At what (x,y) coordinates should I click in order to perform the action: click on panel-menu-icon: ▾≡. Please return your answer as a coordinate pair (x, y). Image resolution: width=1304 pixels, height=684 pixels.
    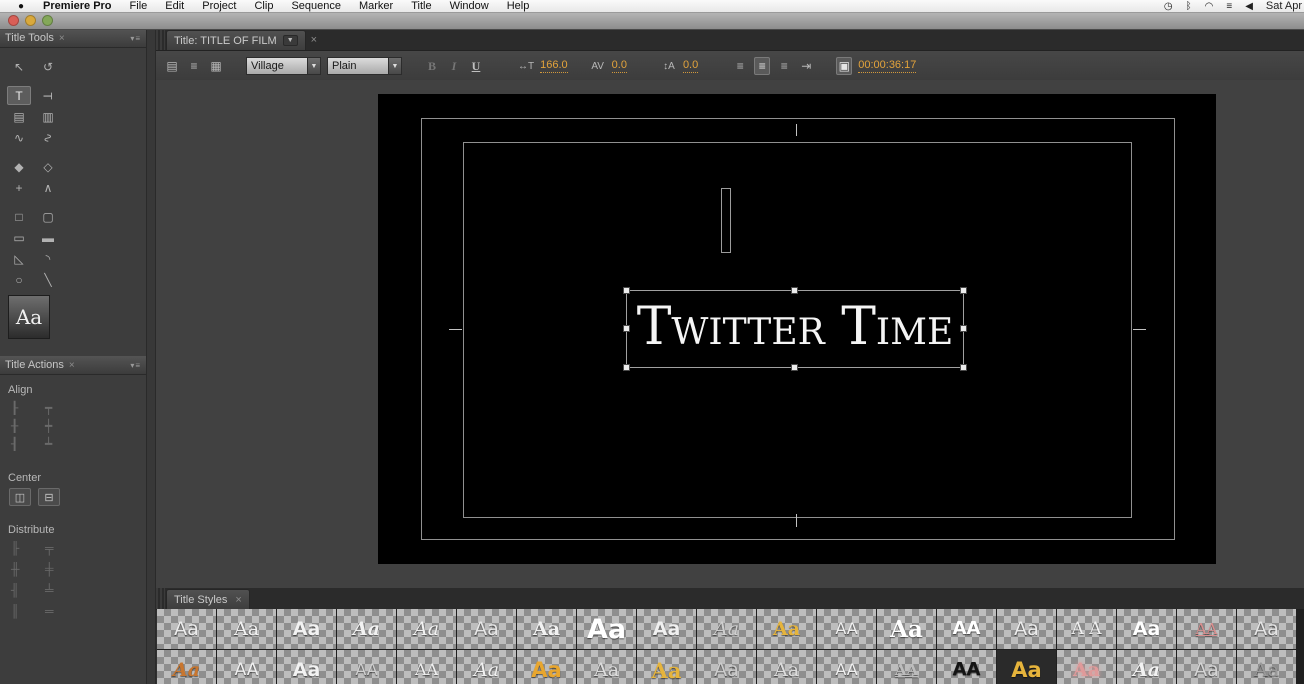
    Looking at the image, I should click on (135, 365).